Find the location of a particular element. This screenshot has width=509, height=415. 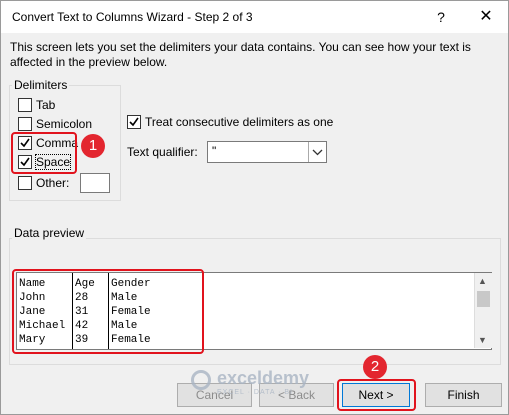

data-preview-title: Data preview is located at coordinates (49, 233).